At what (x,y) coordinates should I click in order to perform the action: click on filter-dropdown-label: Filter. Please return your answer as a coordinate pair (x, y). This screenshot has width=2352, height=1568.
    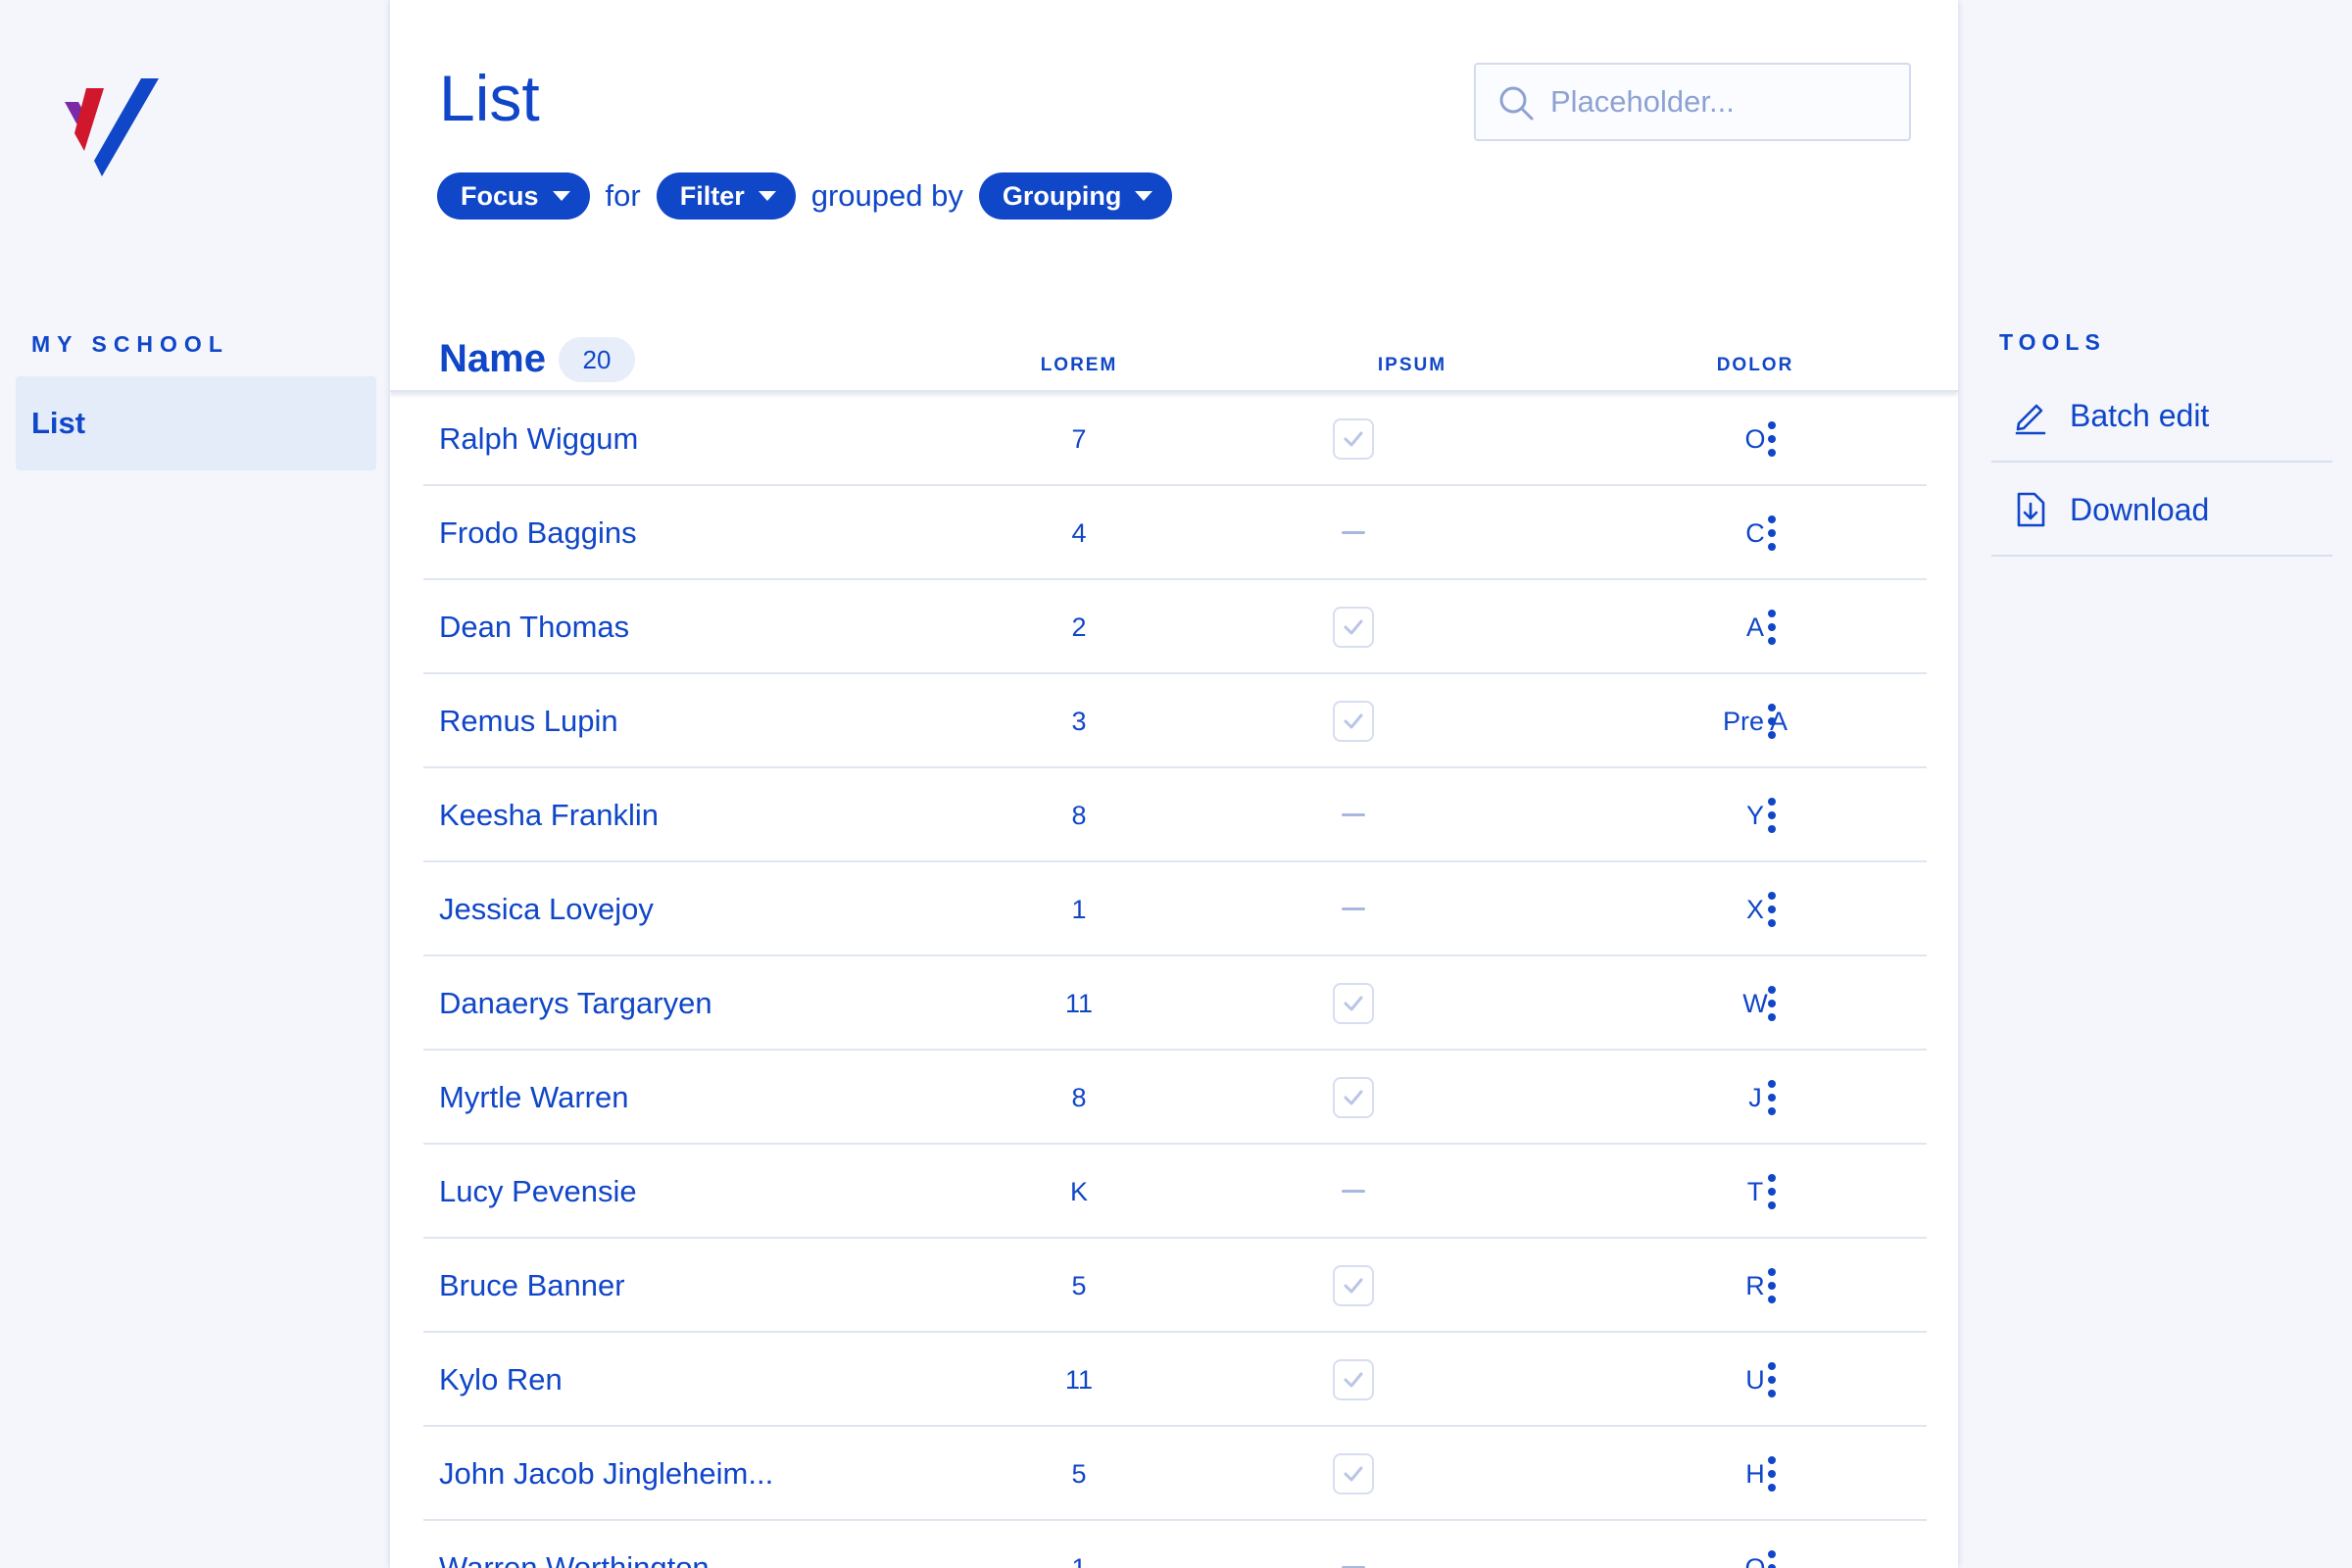
    Looking at the image, I should click on (712, 195).